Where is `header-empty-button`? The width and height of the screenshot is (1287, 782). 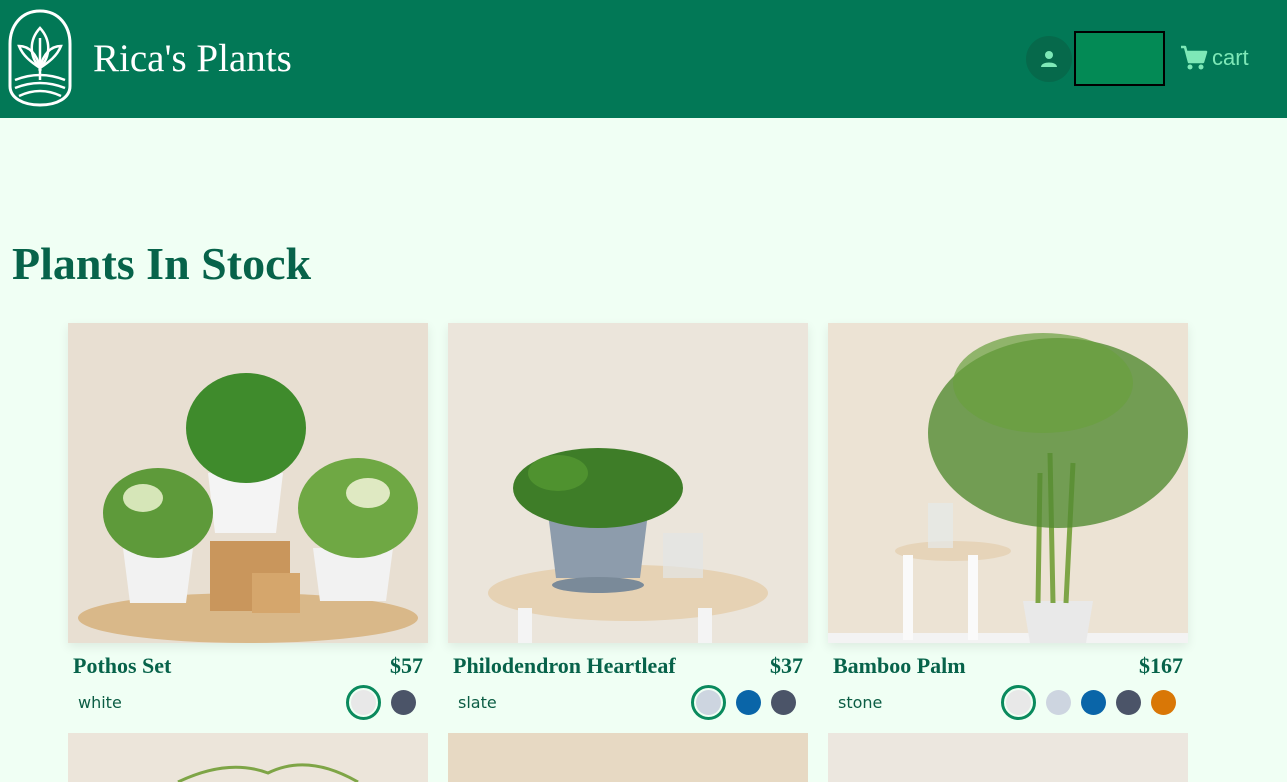
header-empty-button is located at coordinates (1119, 58).